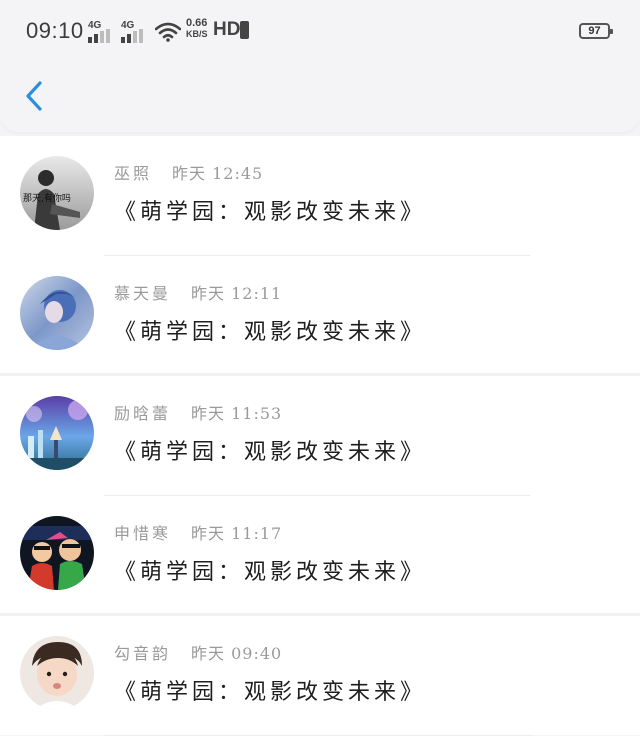 The width and height of the screenshot is (640, 736). I want to click on avatar-cartoon-group-icon, so click(57, 553).